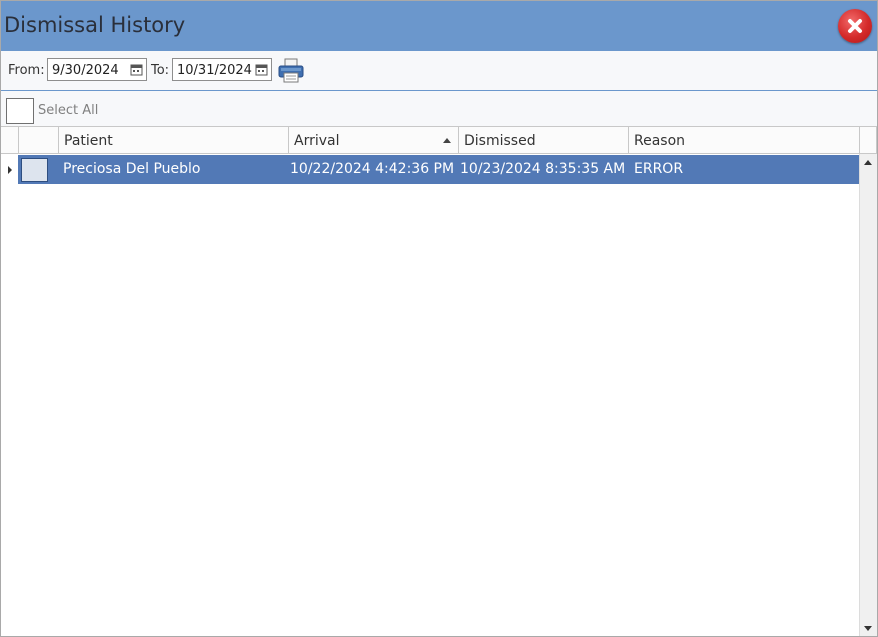  I want to click on column-header-label: Patient, so click(88, 141).